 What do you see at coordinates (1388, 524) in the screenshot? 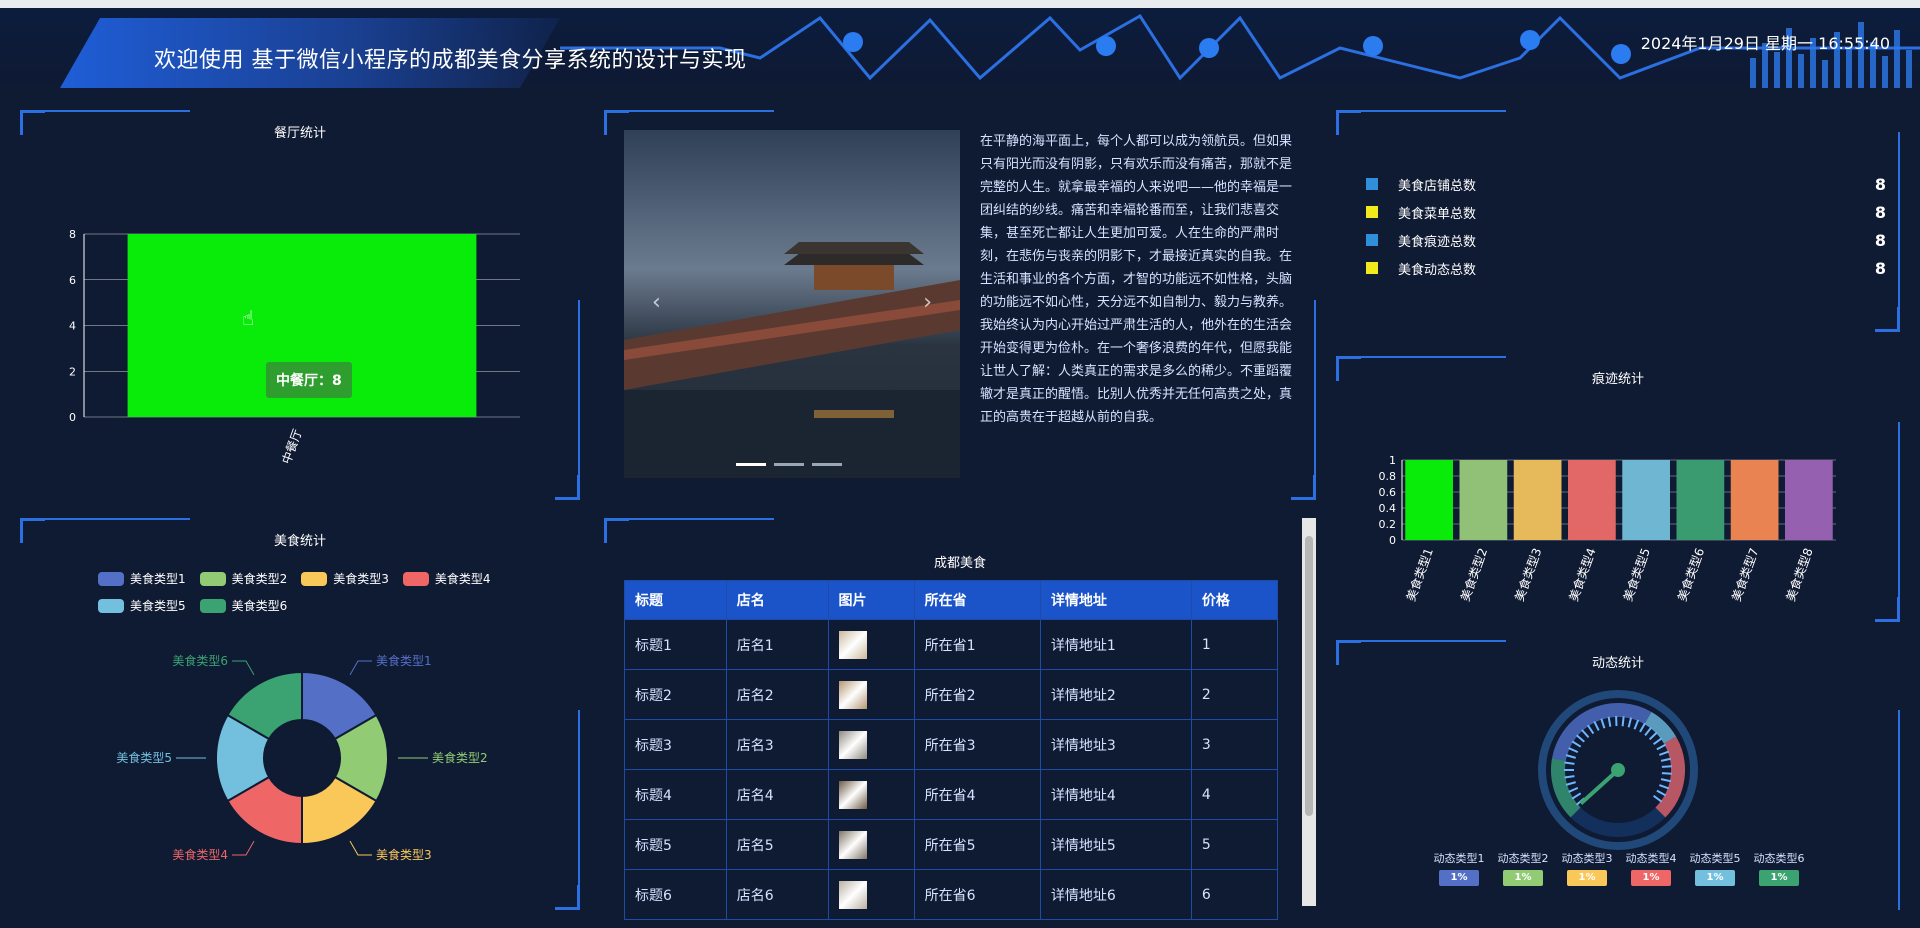
I see `y-tick-label: 0.2` at bounding box center [1388, 524].